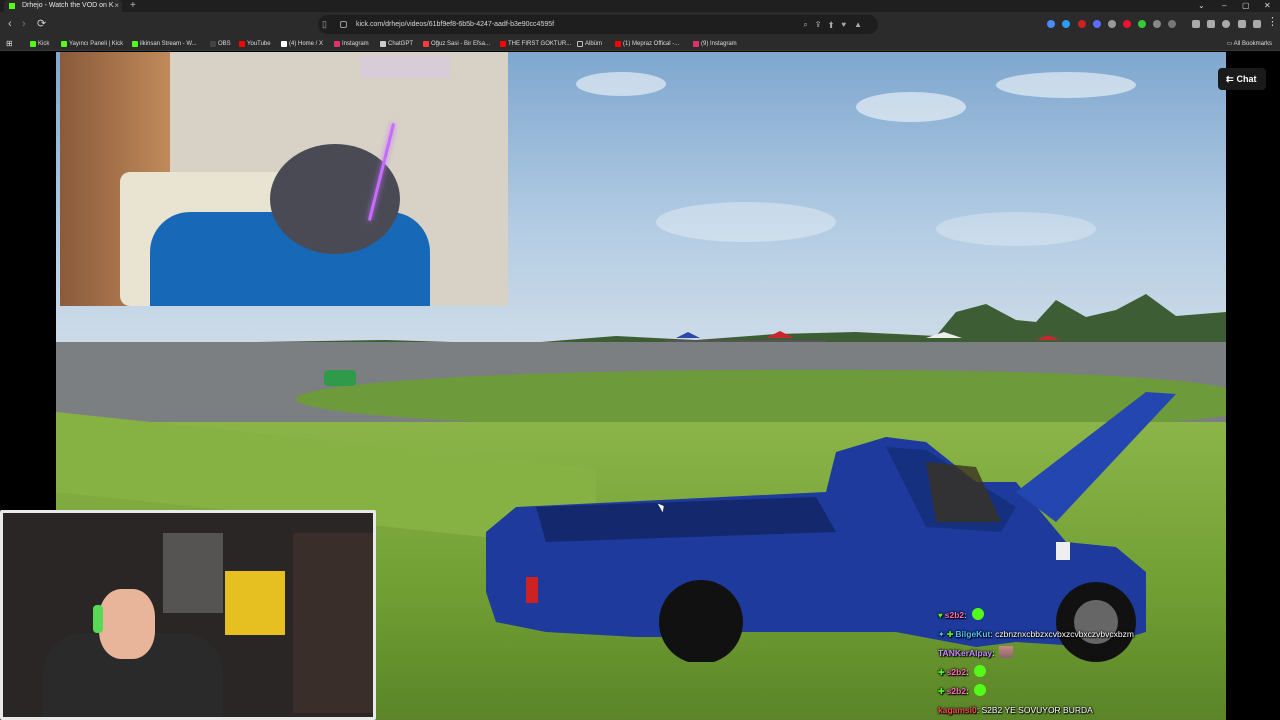  I want to click on bookmark-folder: Albüm, so click(589, 44).